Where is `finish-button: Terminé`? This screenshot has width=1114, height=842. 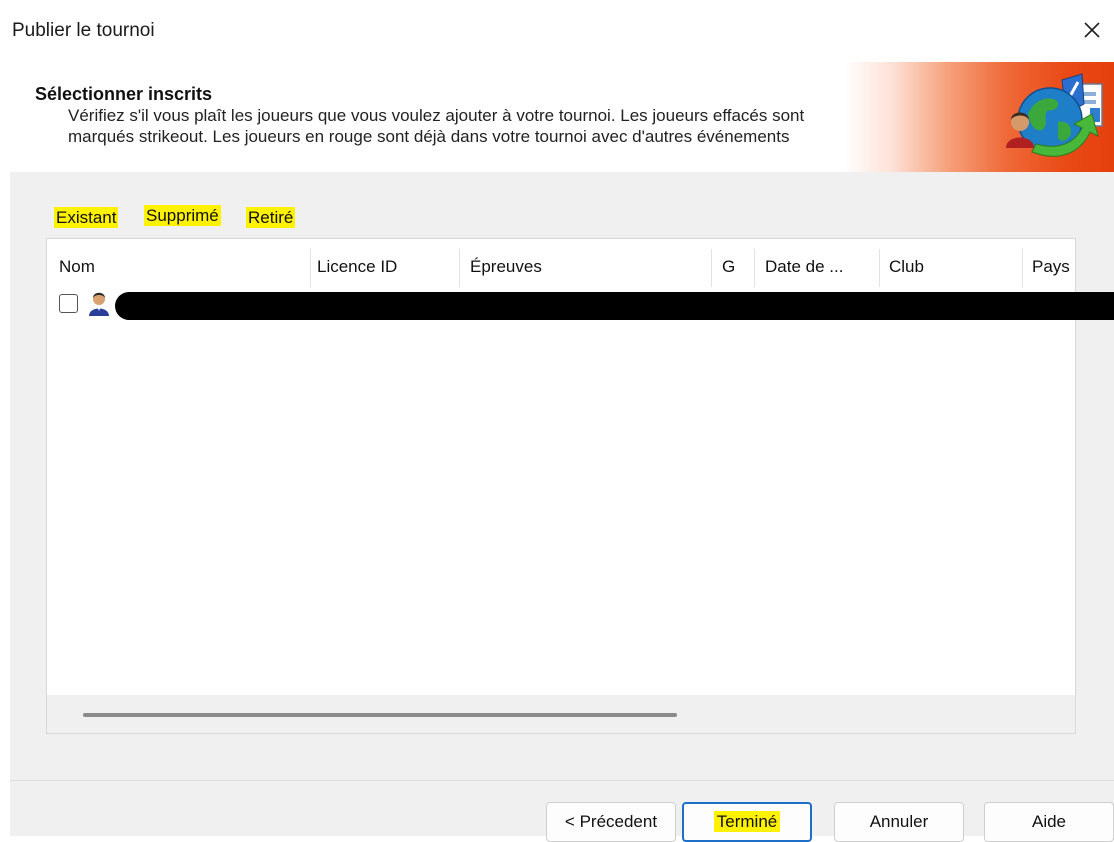
finish-button: Terminé is located at coordinates (747, 822).